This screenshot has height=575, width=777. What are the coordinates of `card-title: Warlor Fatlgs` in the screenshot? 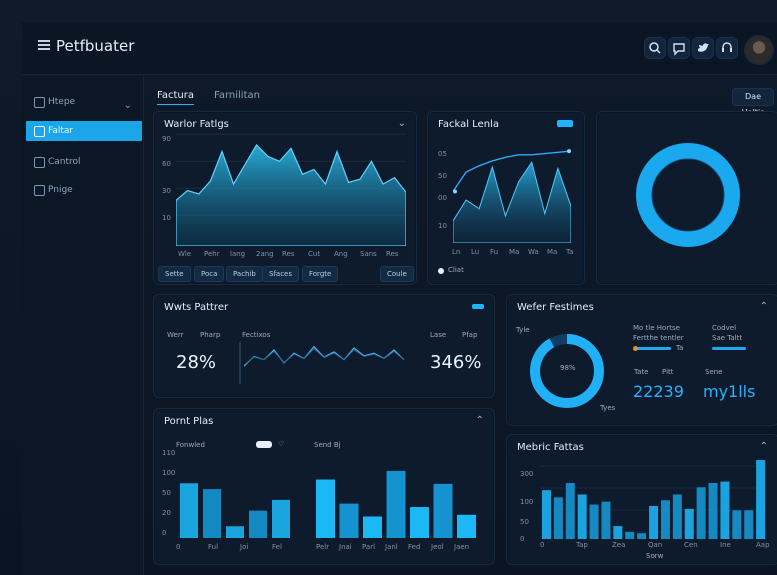 It's located at (196, 124).